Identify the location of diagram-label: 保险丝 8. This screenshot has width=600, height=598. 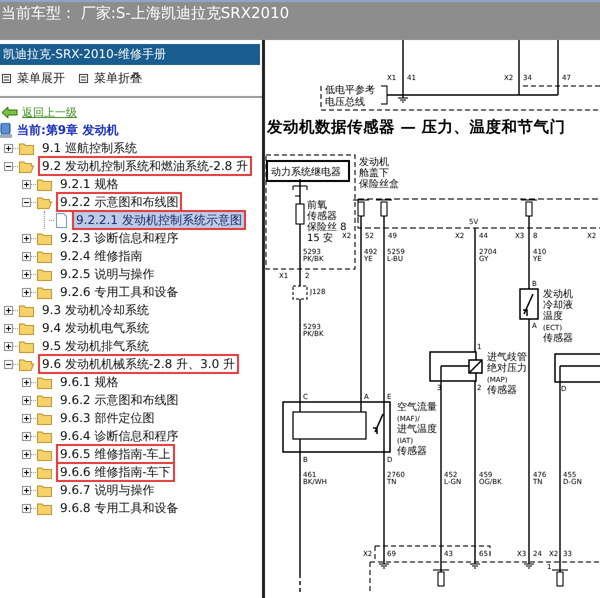
(327, 227).